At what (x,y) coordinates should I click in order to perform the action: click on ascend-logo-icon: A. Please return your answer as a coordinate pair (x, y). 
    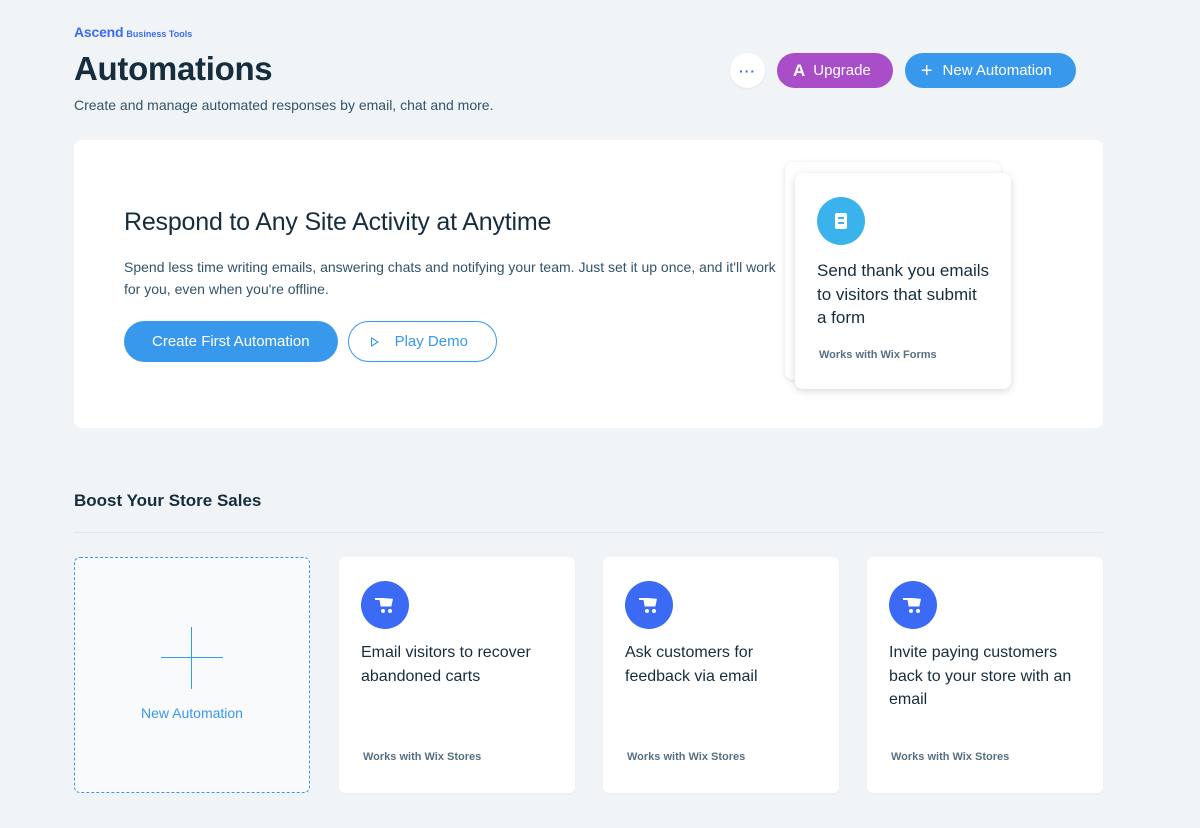
    Looking at the image, I should click on (799, 70).